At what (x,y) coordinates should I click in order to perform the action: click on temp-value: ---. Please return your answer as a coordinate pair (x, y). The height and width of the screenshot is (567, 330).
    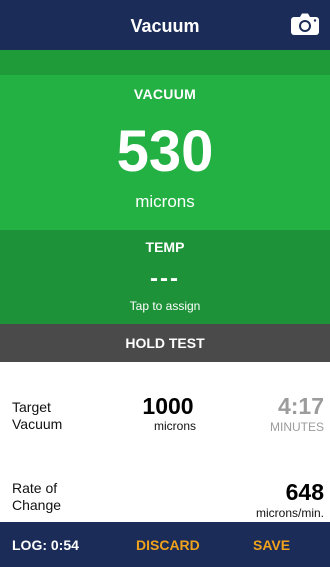
    Looking at the image, I should click on (165, 278).